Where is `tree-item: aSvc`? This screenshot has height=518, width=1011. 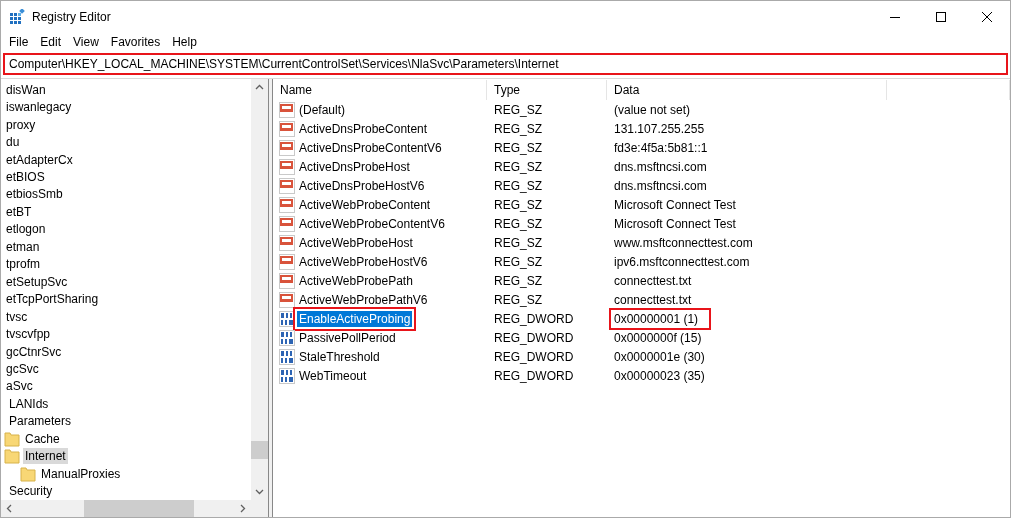 tree-item: aSvc is located at coordinates (19, 386).